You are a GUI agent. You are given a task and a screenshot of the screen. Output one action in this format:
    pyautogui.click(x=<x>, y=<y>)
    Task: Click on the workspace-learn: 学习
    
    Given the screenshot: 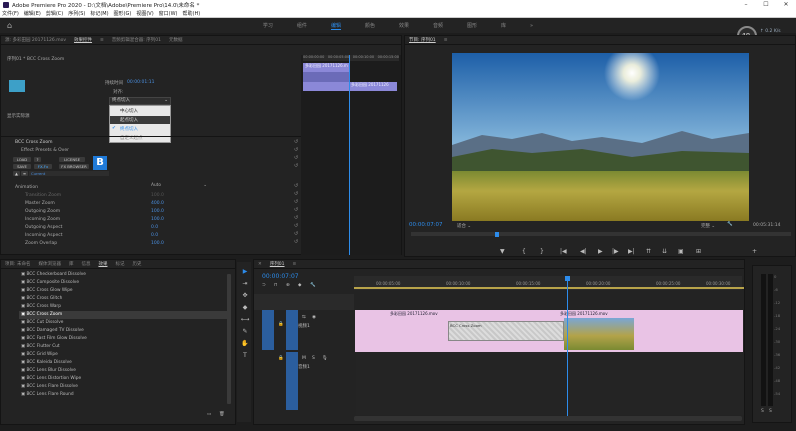 What is the action you would take?
    pyautogui.click(x=268, y=25)
    